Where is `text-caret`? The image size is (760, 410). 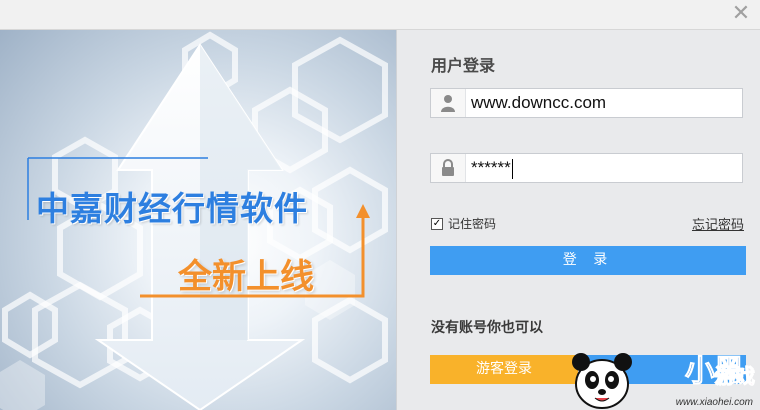
text-caret is located at coordinates (512, 168).